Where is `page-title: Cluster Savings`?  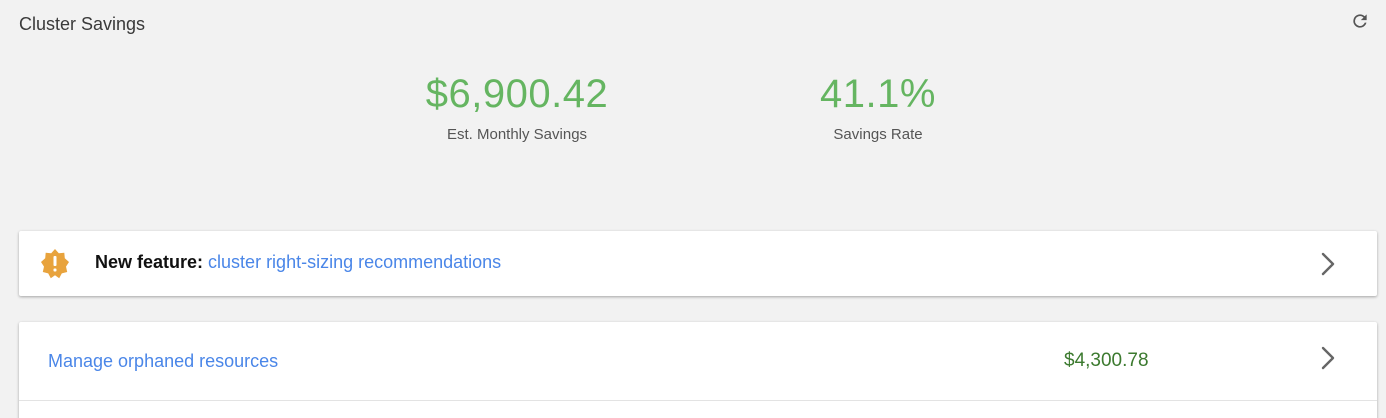
page-title: Cluster Savings is located at coordinates (82, 24).